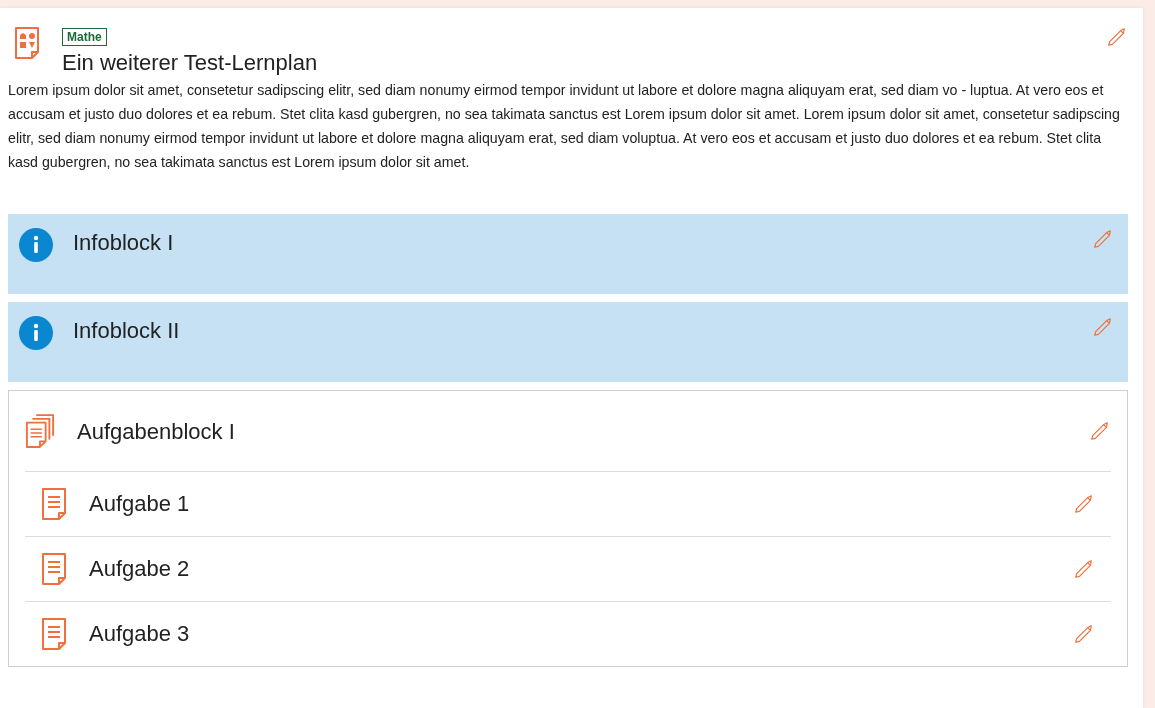 This screenshot has width=1155, height=708. Describe the element at coordinates (140, 634) in the screenshot. I see `task-title: Aufgabe 3` at that location.